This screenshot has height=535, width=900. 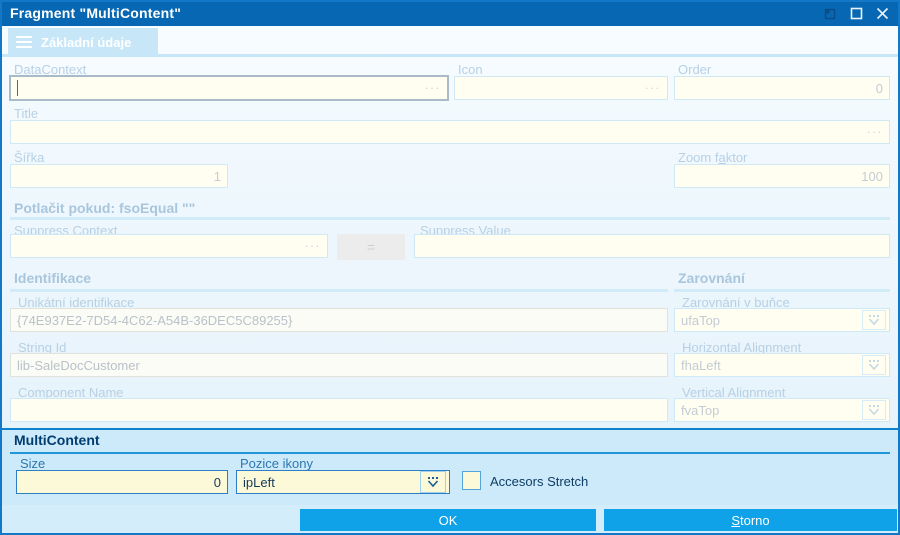 What do you see at coordinates (86, 42) in the screenshot?
I see `tab-label: Základní údaje` at bounding box center [86, 42].